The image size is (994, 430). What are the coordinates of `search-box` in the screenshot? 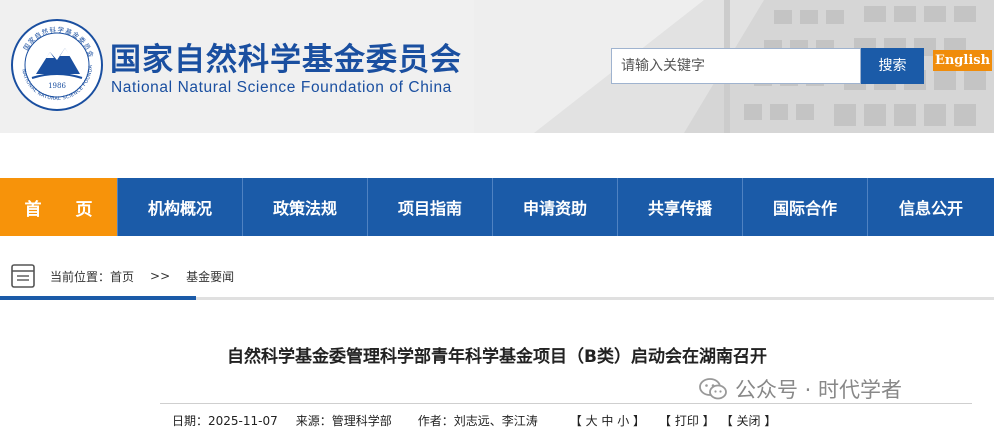 It's located at (736, 66).